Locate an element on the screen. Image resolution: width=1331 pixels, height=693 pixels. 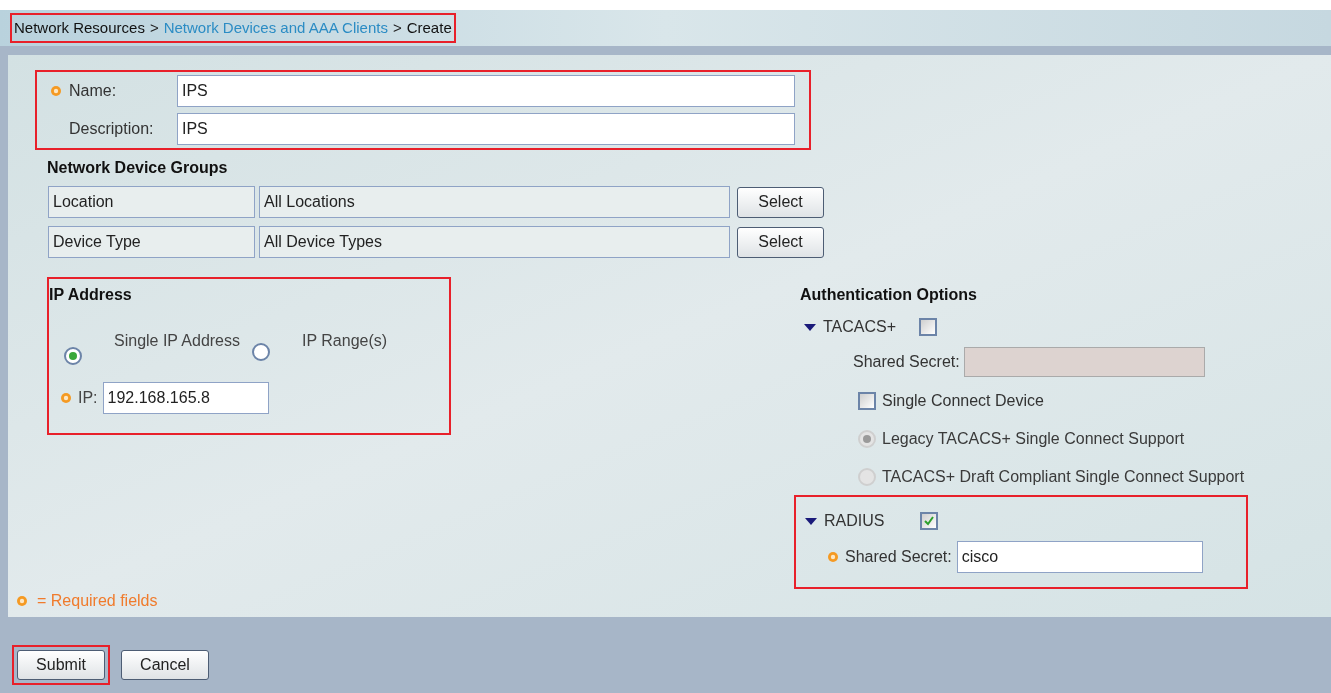
check-icon is located at coordinates (929, 521).